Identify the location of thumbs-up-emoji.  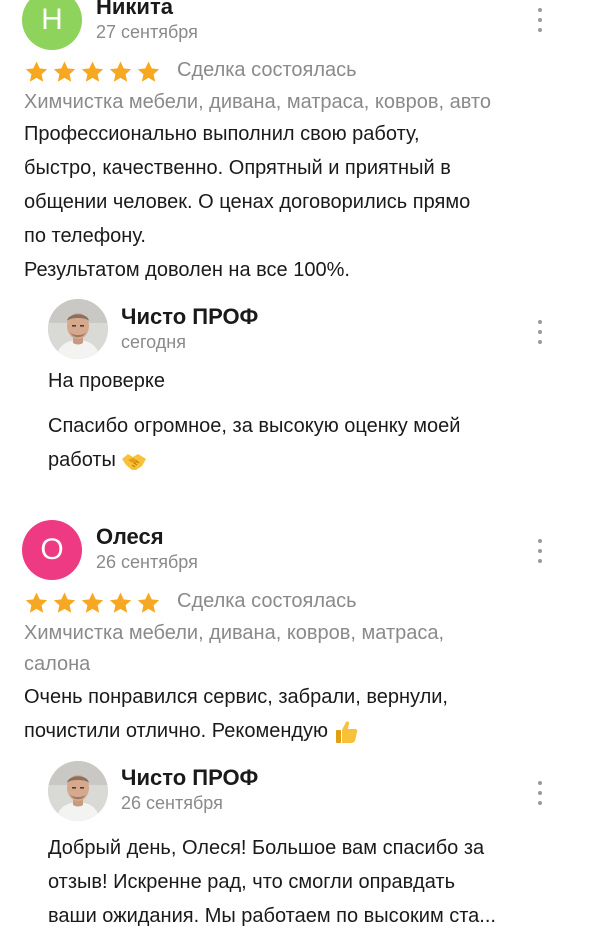
(346, 732).